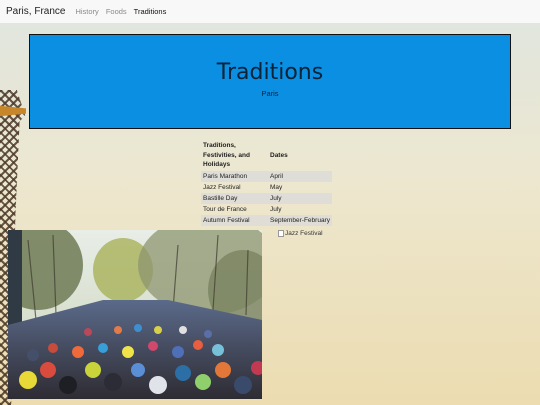  Describe the element at coordinates (150, 11) in the screenshot. I see `nav-link-traditions: Traditions` at that location.